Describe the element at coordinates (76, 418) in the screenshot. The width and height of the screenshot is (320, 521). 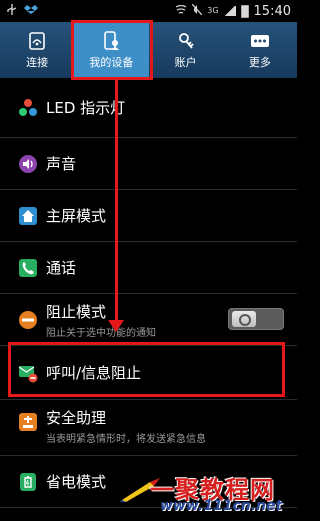
I see `list-item-title: 安全助理` at that location.